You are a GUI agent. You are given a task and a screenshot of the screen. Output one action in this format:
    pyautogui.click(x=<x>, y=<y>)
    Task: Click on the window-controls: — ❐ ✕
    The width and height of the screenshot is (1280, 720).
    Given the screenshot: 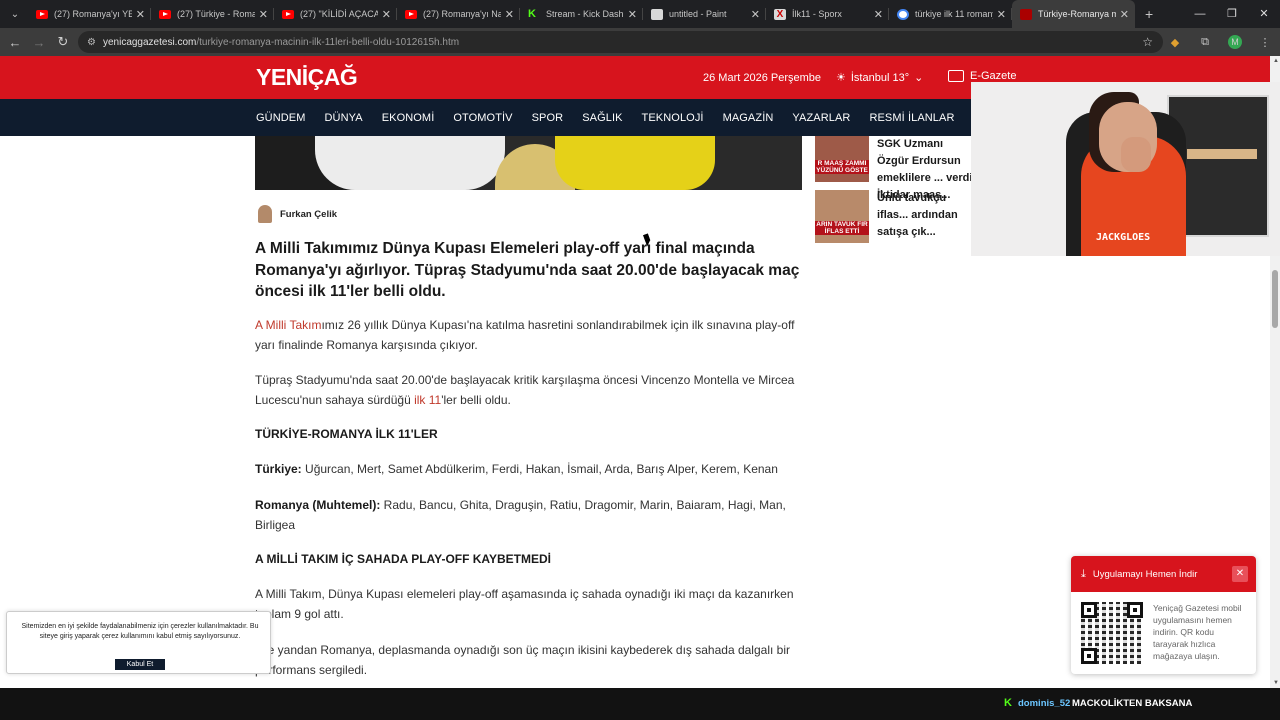 What is the action you would take?
    pyautogui.click(x=1232, y=14)
    